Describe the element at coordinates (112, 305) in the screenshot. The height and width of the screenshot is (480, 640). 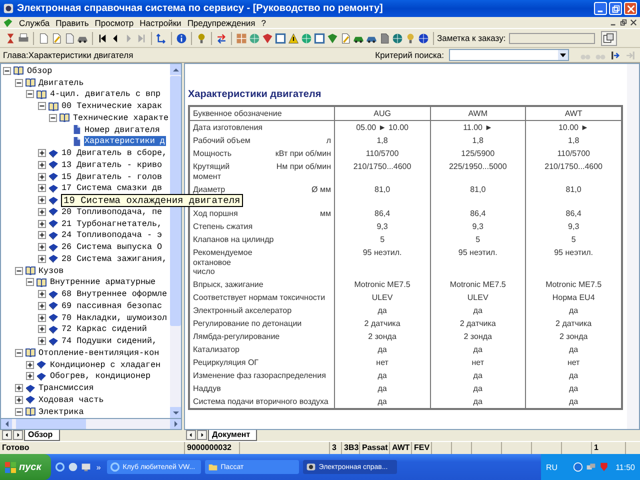
I see `tree-item: 69 пассивная безопас` at that location.